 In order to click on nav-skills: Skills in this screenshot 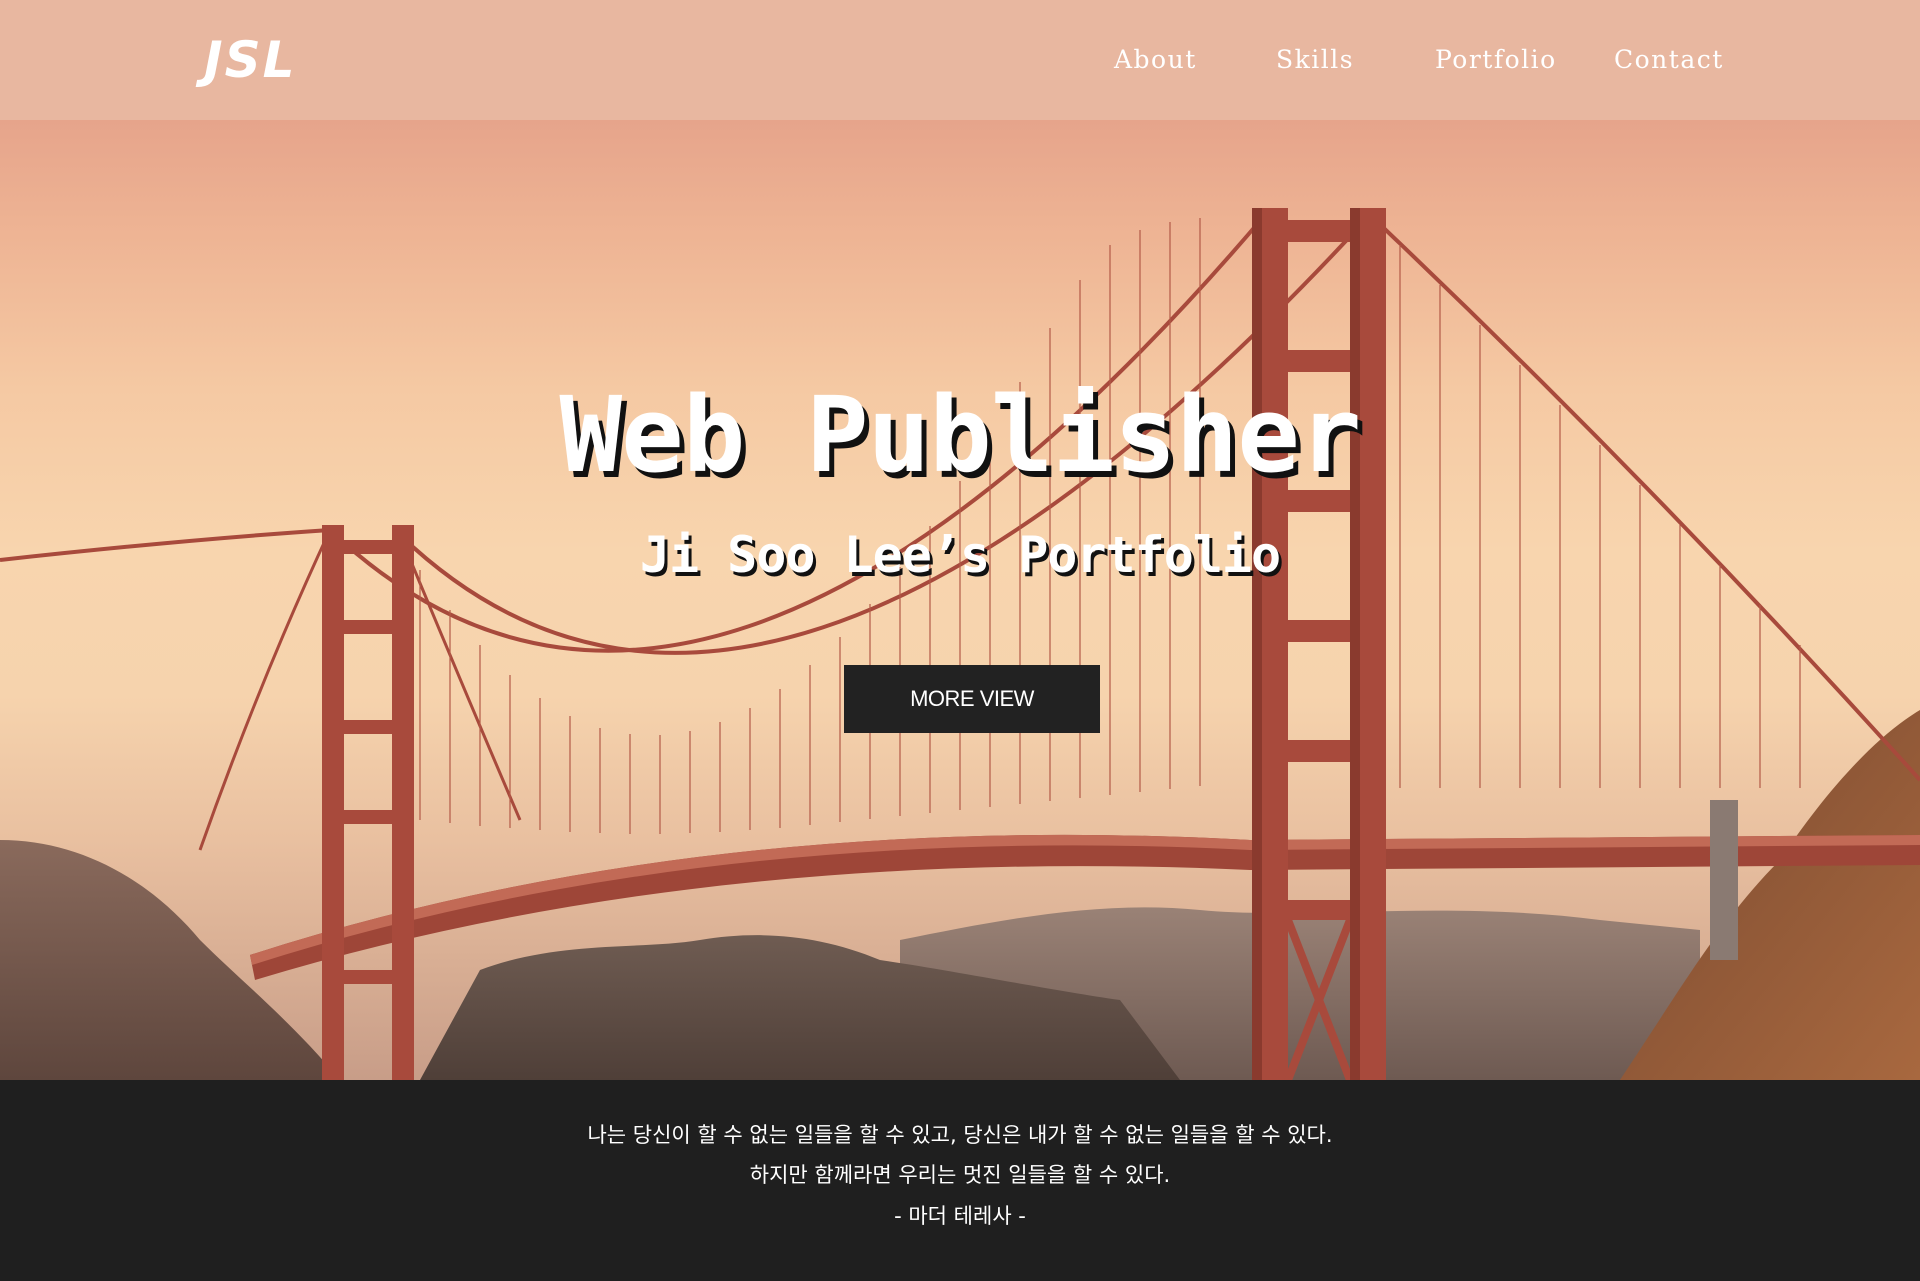, I will do `click(1315, 60)`.